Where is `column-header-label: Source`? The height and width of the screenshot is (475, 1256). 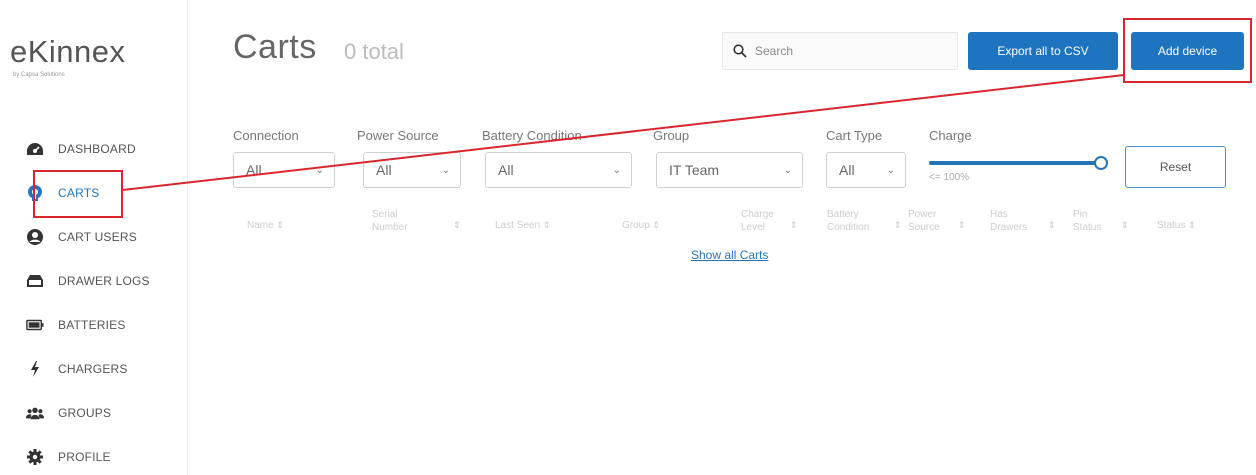 column-header-label: Source is located at coordinates (924, 227).